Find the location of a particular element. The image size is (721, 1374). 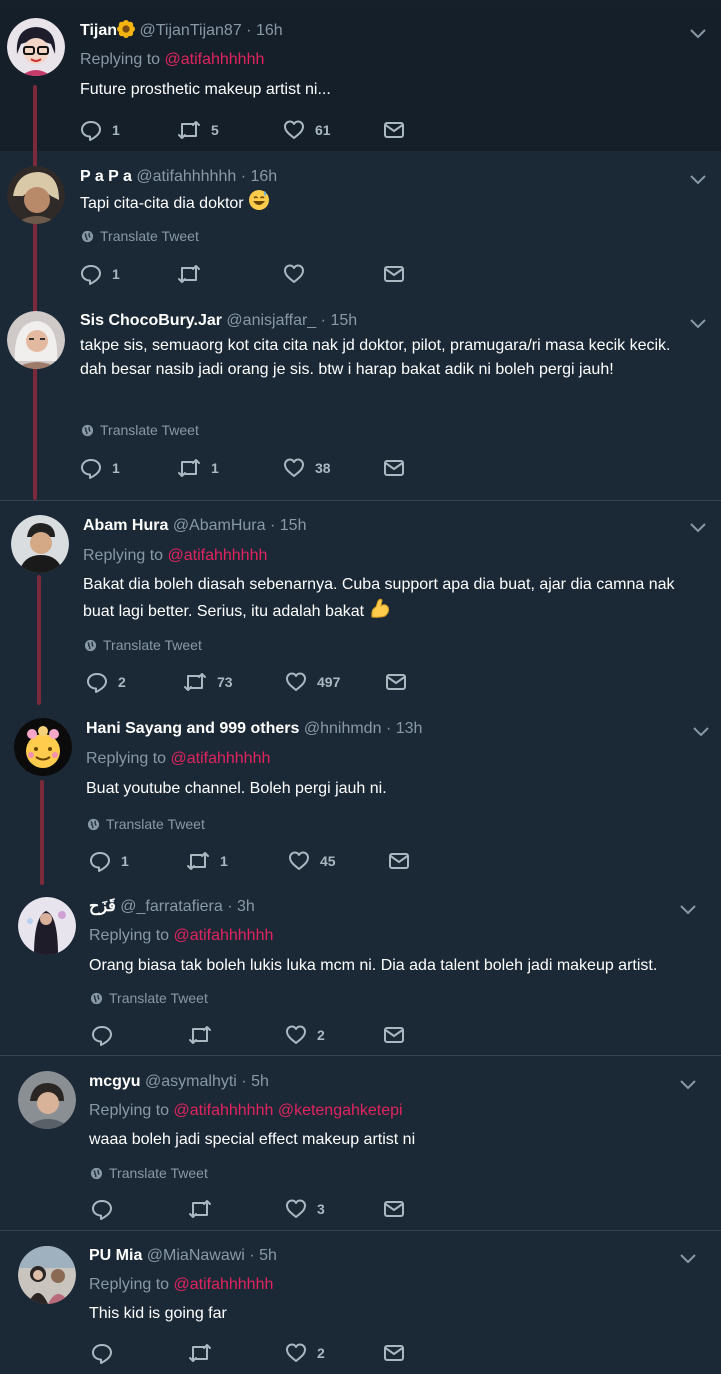

like-button: 3 is located at coordinates (305, 1209).